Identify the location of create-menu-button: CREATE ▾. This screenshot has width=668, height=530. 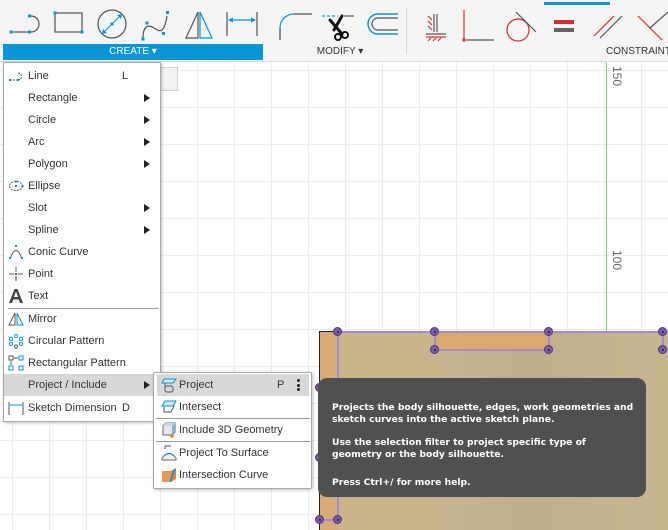
(133, 52).